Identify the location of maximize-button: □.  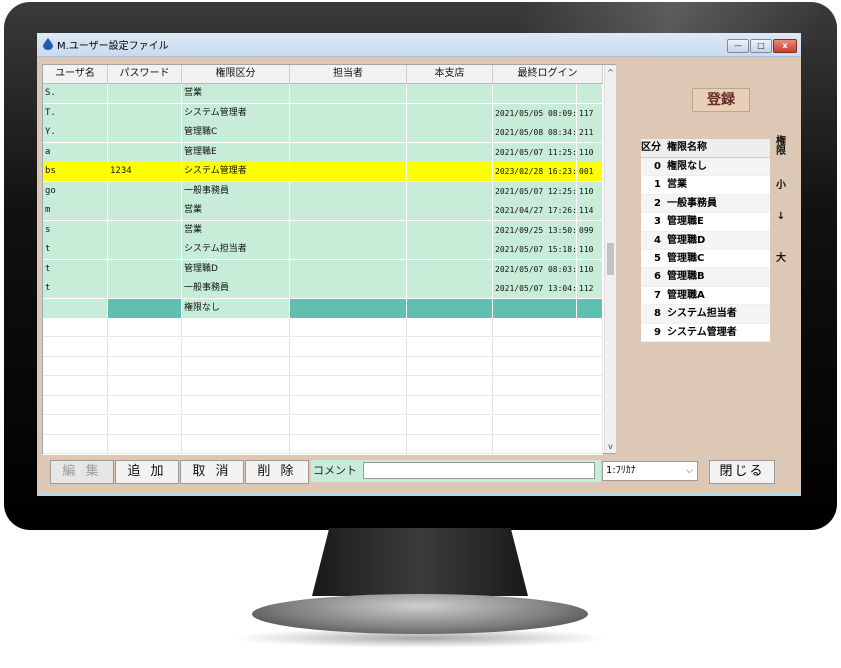
(761, 46).